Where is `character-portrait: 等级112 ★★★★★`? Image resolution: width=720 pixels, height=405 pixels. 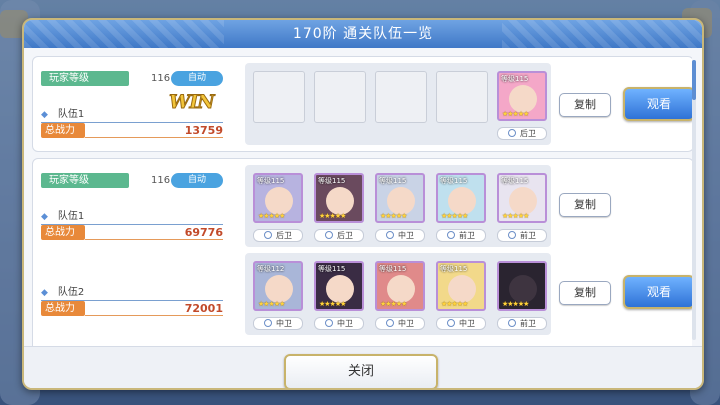
character-portrait: 等级112 ★★★★★ is located at coordinates (278, 286).